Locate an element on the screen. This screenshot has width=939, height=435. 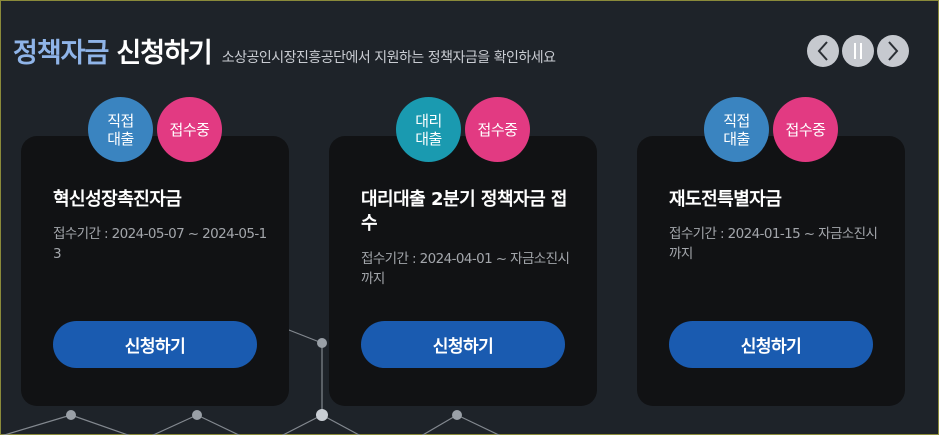
title-accent: 정책자금 is located at coordinates (61, 53).